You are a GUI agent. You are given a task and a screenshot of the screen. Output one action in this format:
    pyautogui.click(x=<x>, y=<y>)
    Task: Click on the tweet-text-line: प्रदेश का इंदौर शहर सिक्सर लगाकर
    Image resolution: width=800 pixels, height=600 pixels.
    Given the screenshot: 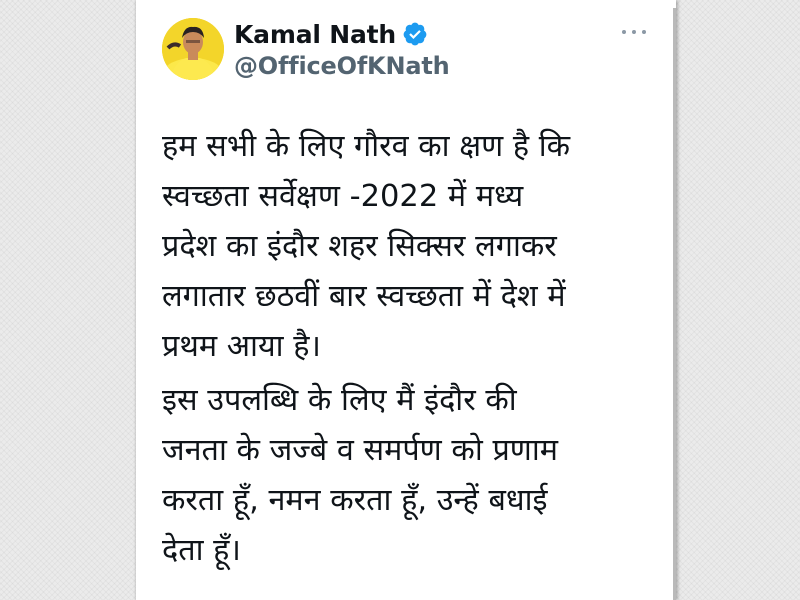 What is the action you would take?
    pyautogui.click(x=359, y=246)
    